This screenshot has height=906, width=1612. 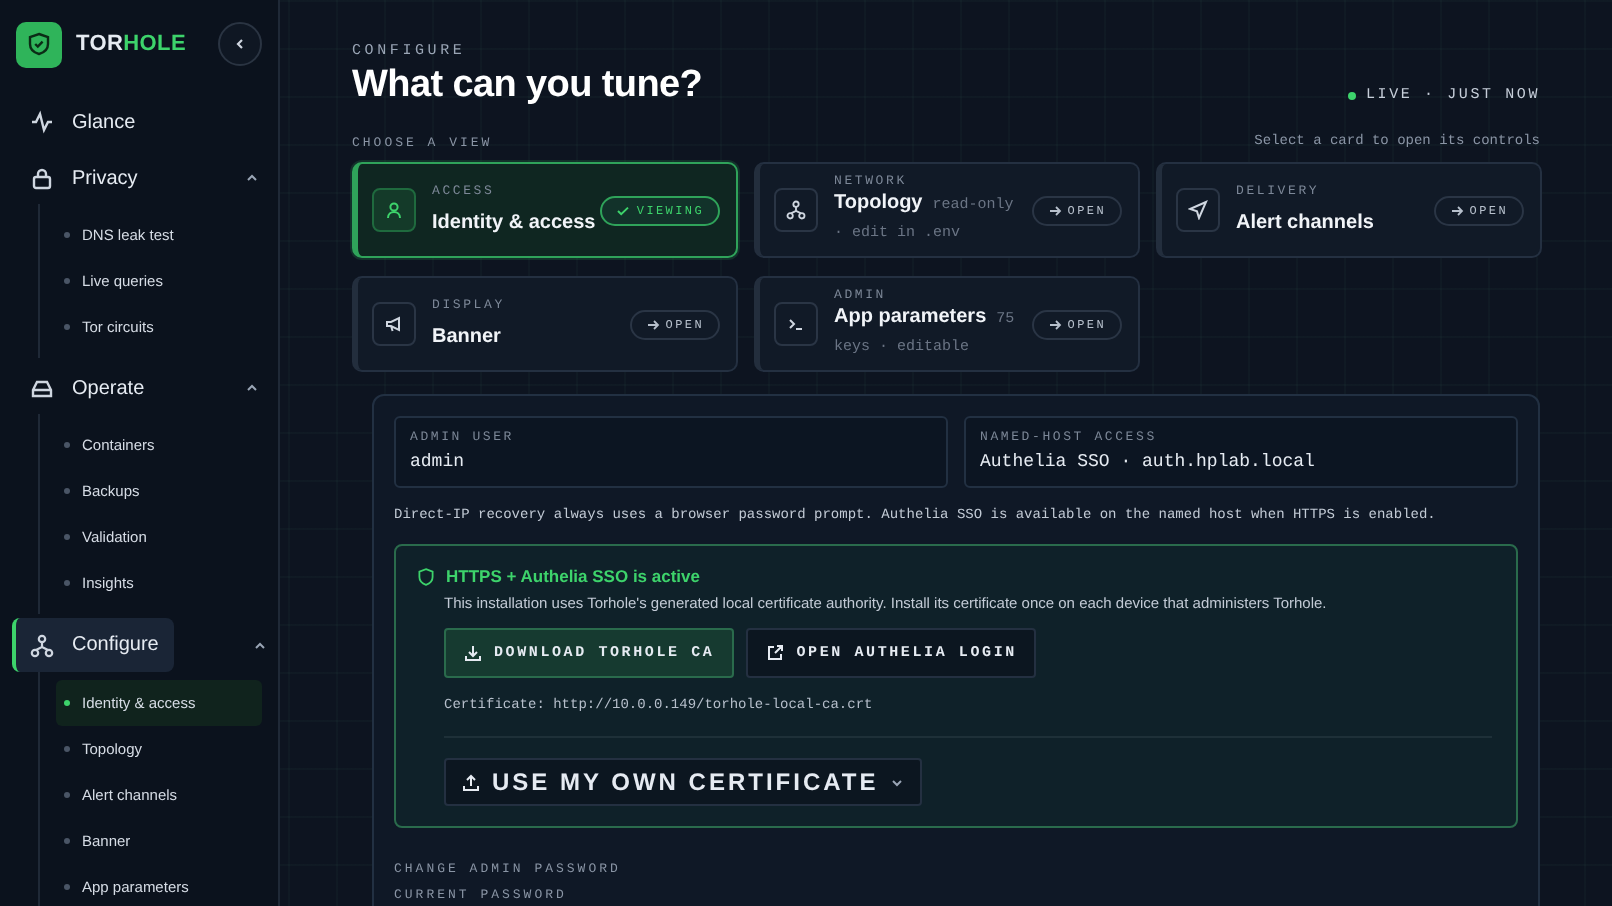 What do you see at coordinates (473, 653) in the screenshot?
I see `download-icon` at bounding box center [473, 653].